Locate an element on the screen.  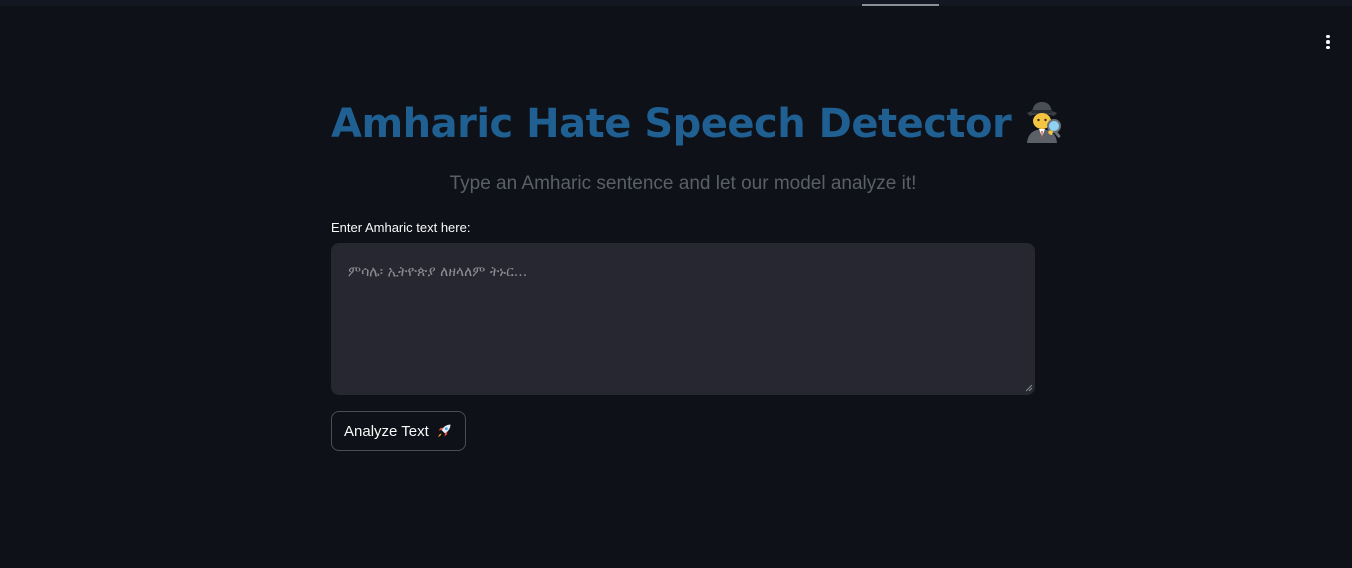
resize-handle-icon is located at coordinates (1029, 388).